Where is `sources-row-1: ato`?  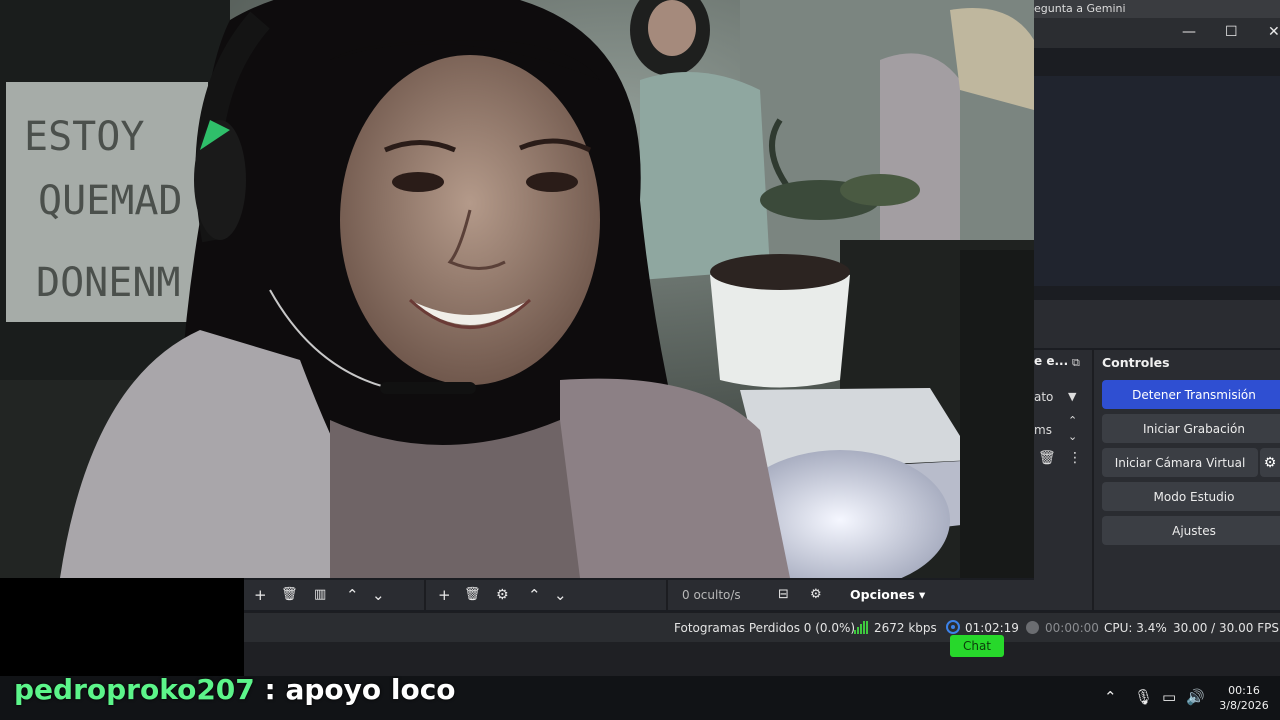 sources-row-1: ato is located at coordinates (1043, 397).